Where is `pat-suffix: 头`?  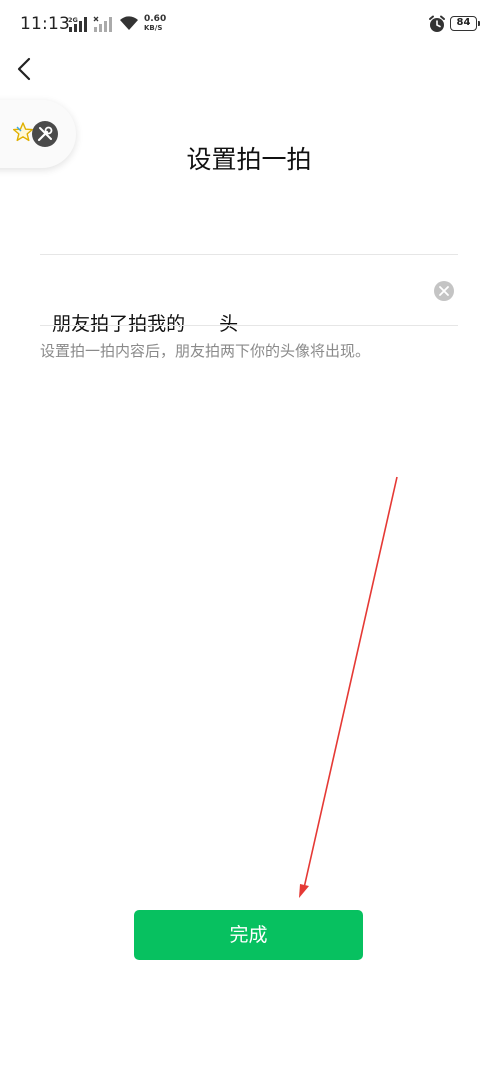 pat-suffix: 头 is located at coordinates (229, 324).